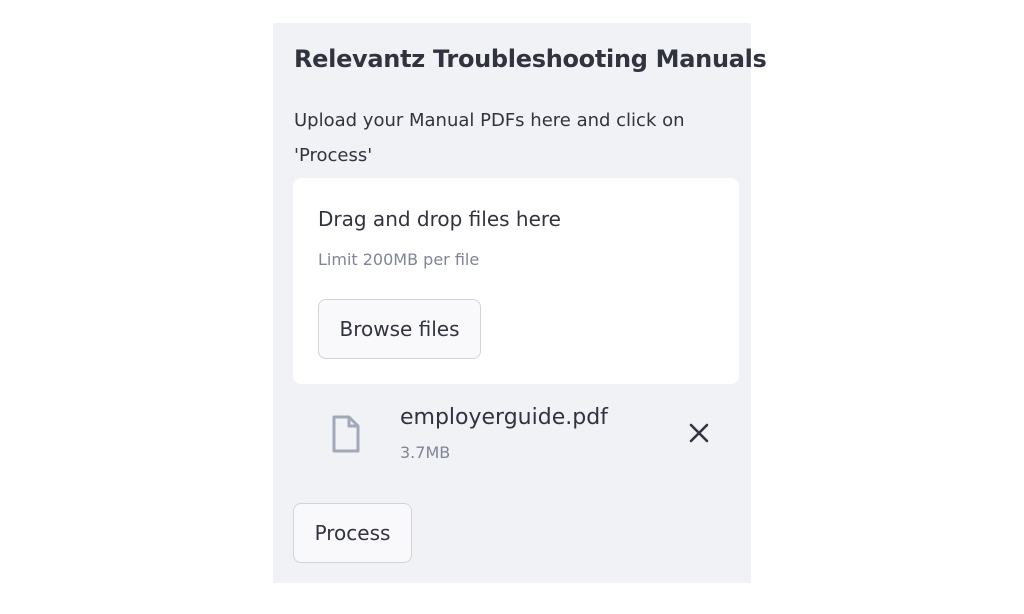 The image size is (1024, 614). I want to click on browse-files-button: Browse files, so click(399, 329).